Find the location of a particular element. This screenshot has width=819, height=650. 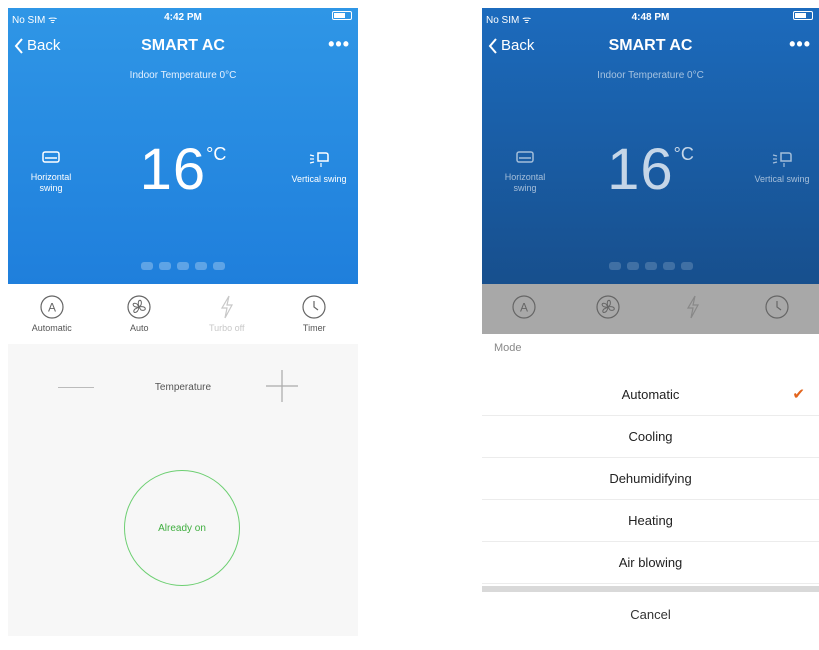

option-label: Dehumidifying is located at coordinates (650, 478).